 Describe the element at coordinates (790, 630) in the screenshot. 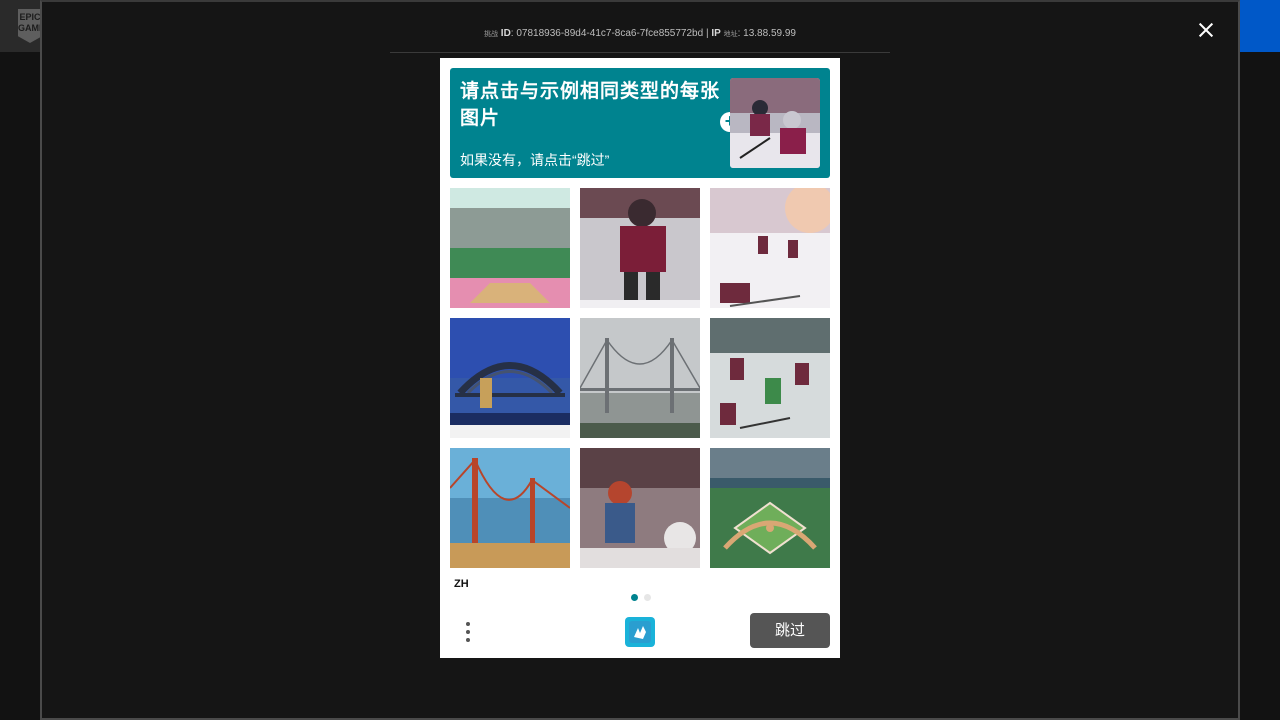

I see `skip-button: 跳过` at that location.